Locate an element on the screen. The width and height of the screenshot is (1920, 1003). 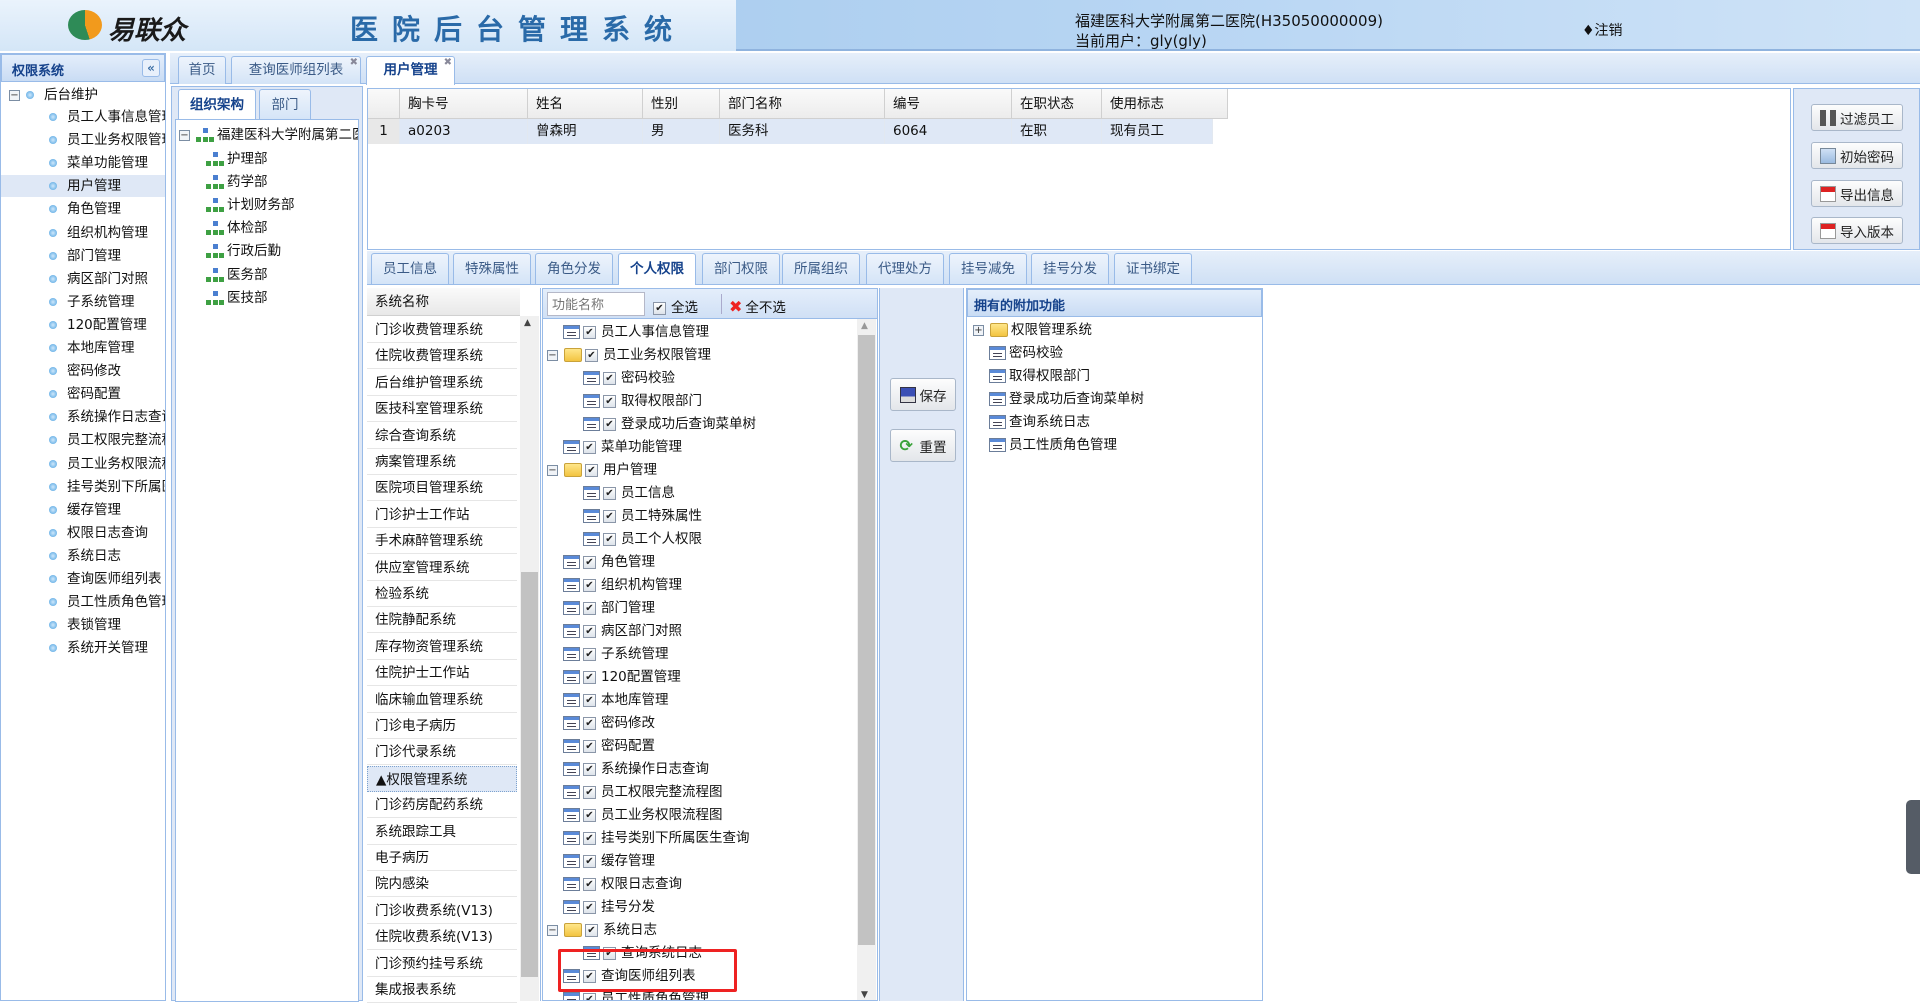
nav-item: 角色管理 is located at coordinates (83, 209).